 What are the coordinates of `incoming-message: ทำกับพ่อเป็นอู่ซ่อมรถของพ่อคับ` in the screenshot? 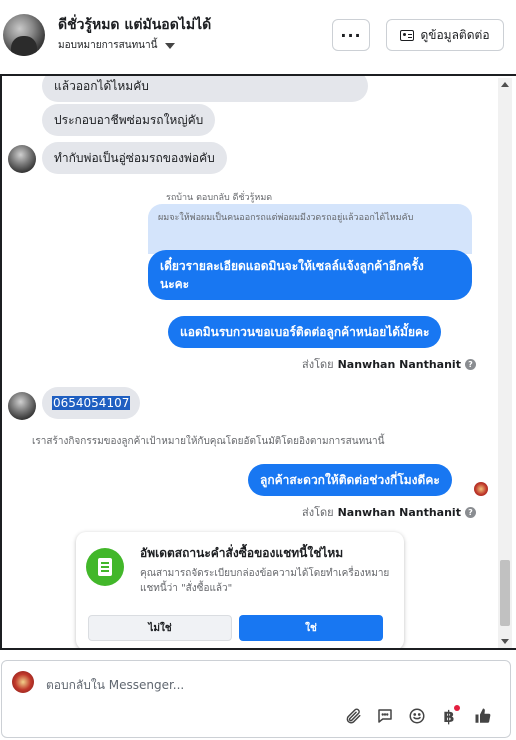 It's located at (134, 158).